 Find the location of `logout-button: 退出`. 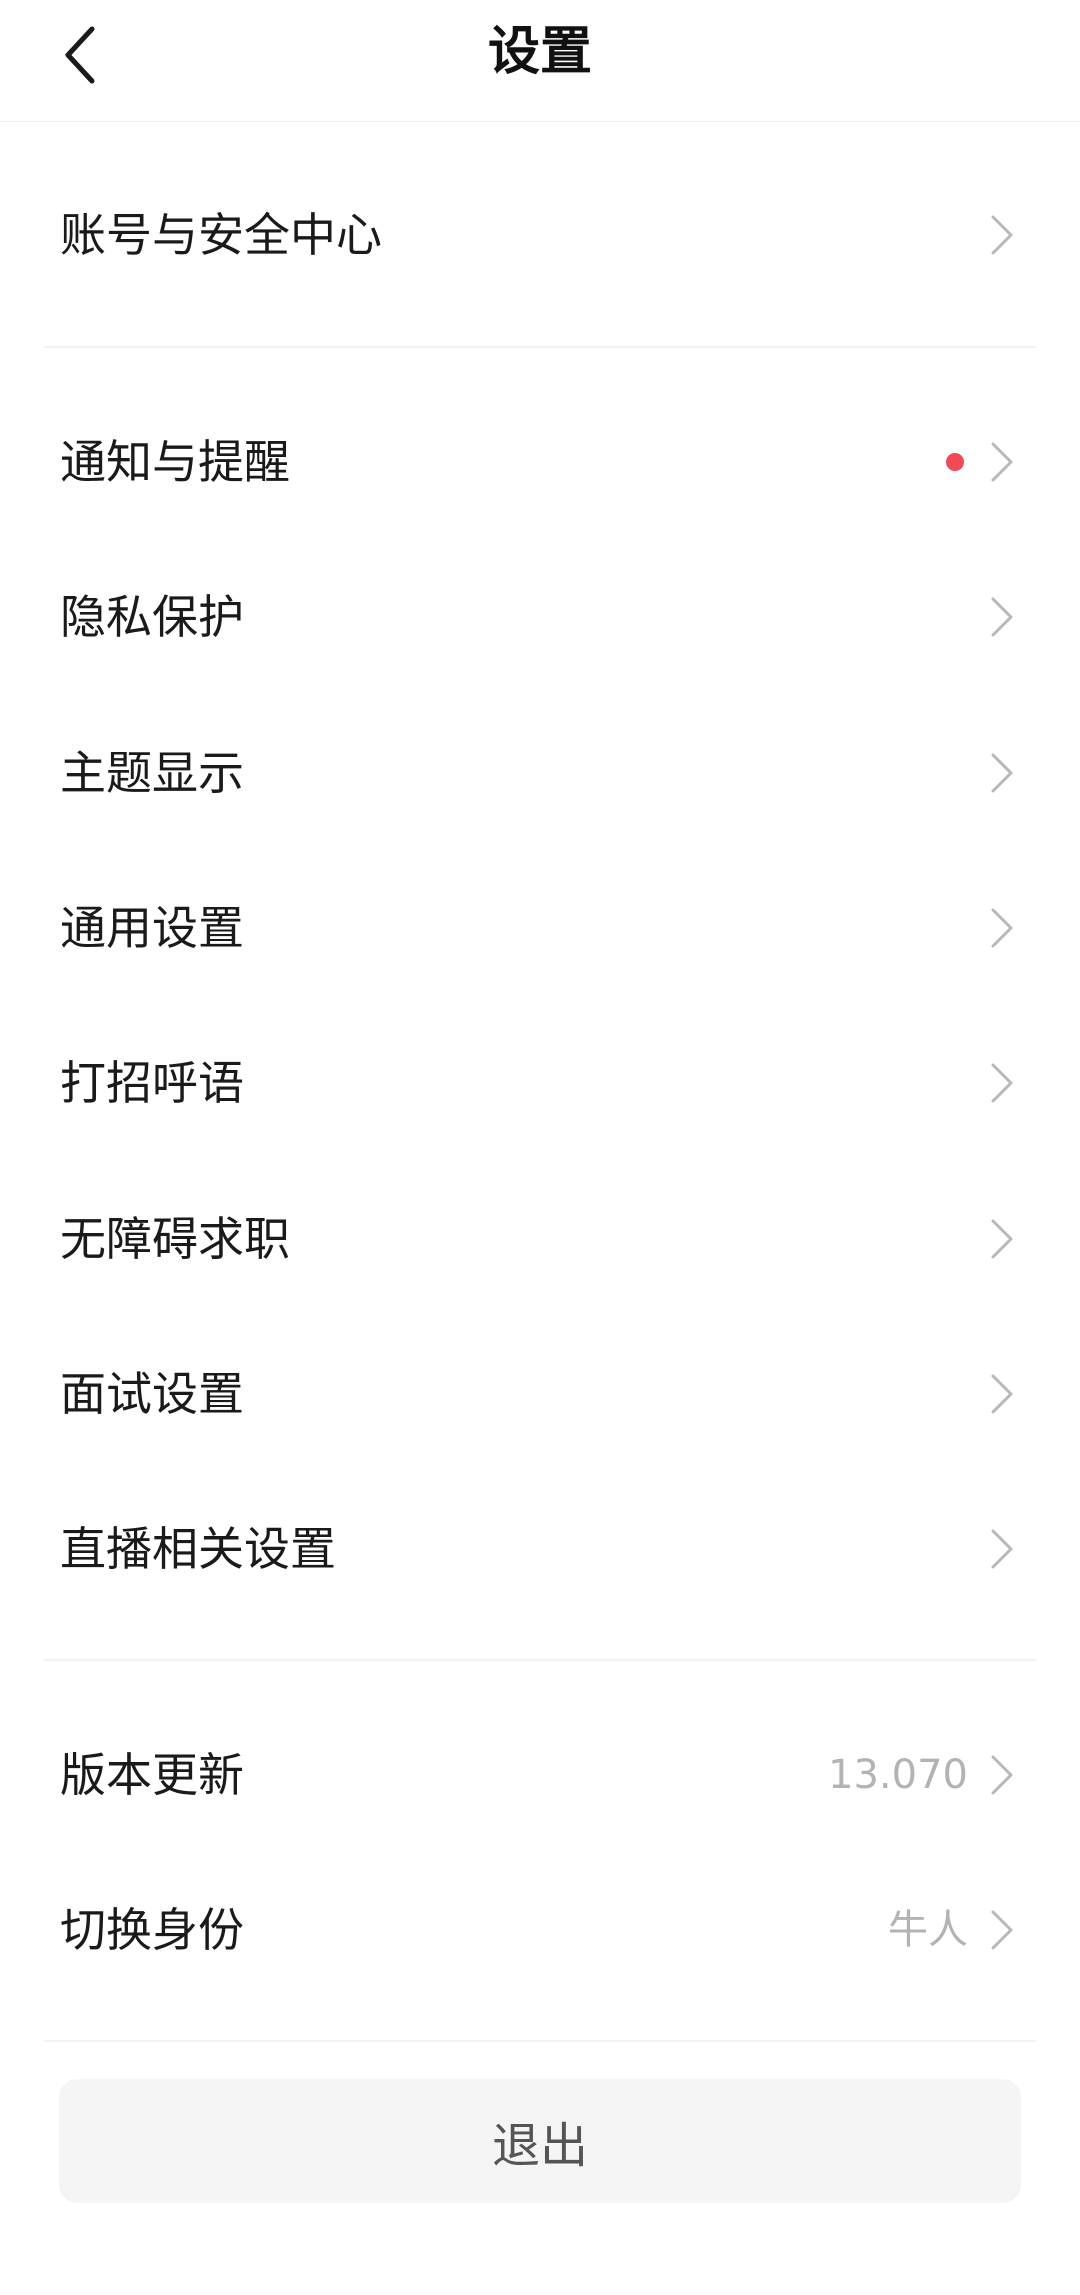

logout-button: 退出 is located at coordinates (540, 2141).